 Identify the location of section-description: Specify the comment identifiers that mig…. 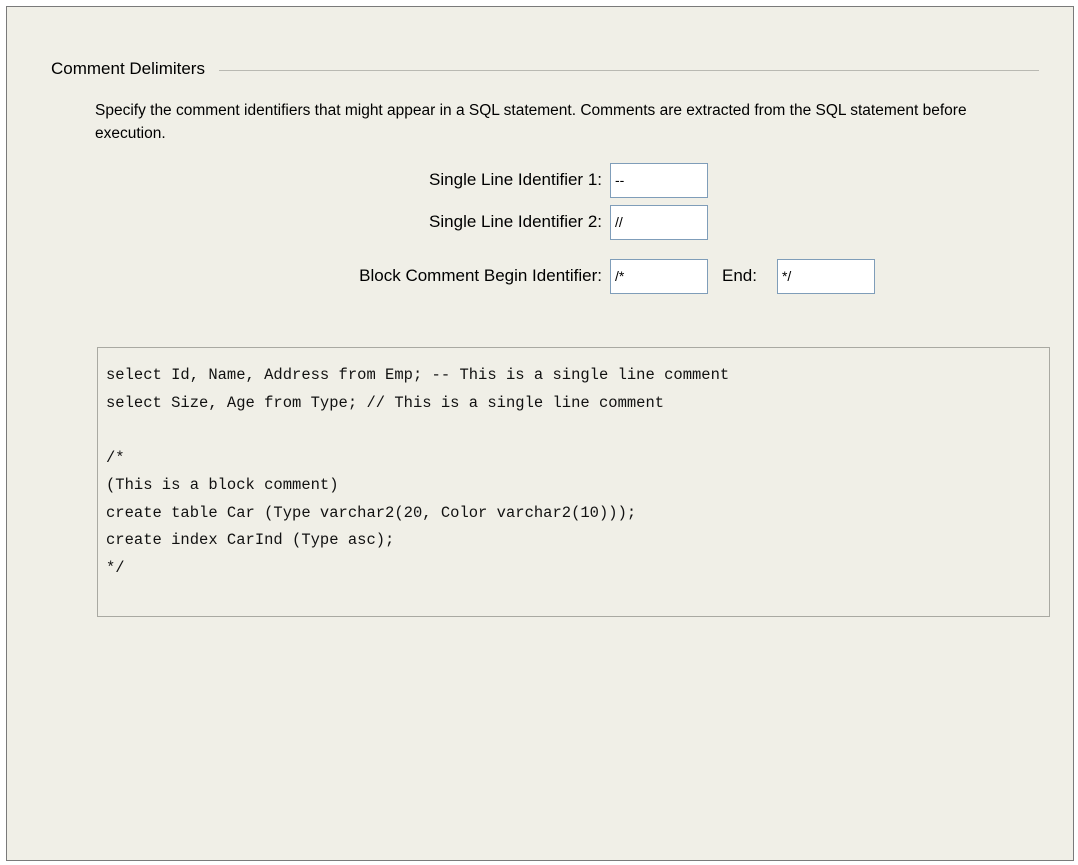
(531, 122).